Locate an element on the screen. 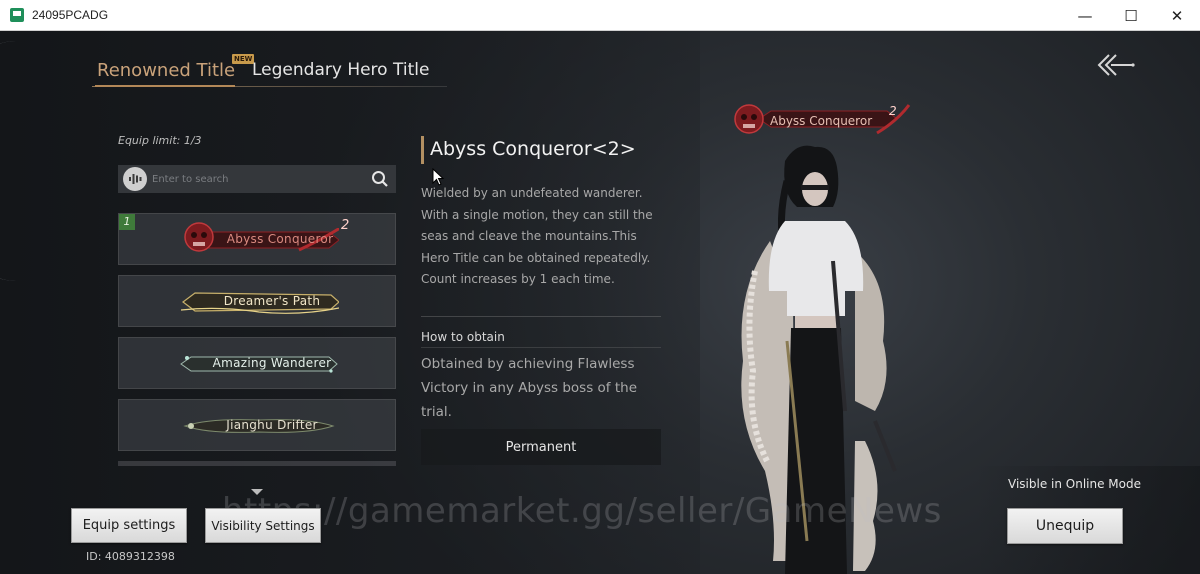 This screenshot has width=1200, height=574. soundwave-icon is located at coordinates (135, 179).